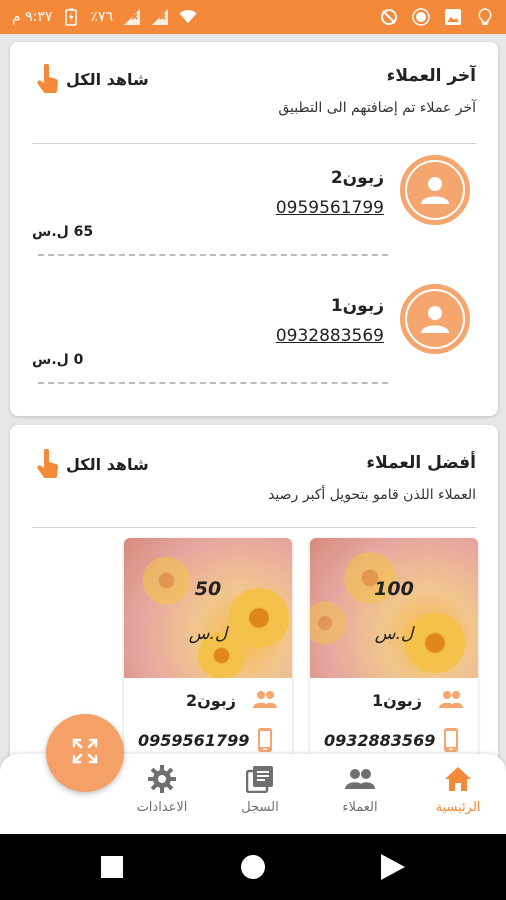  Describe the element at coordinates (208, 589) in the screenshot. I see `tile-amount: 50` at that location.